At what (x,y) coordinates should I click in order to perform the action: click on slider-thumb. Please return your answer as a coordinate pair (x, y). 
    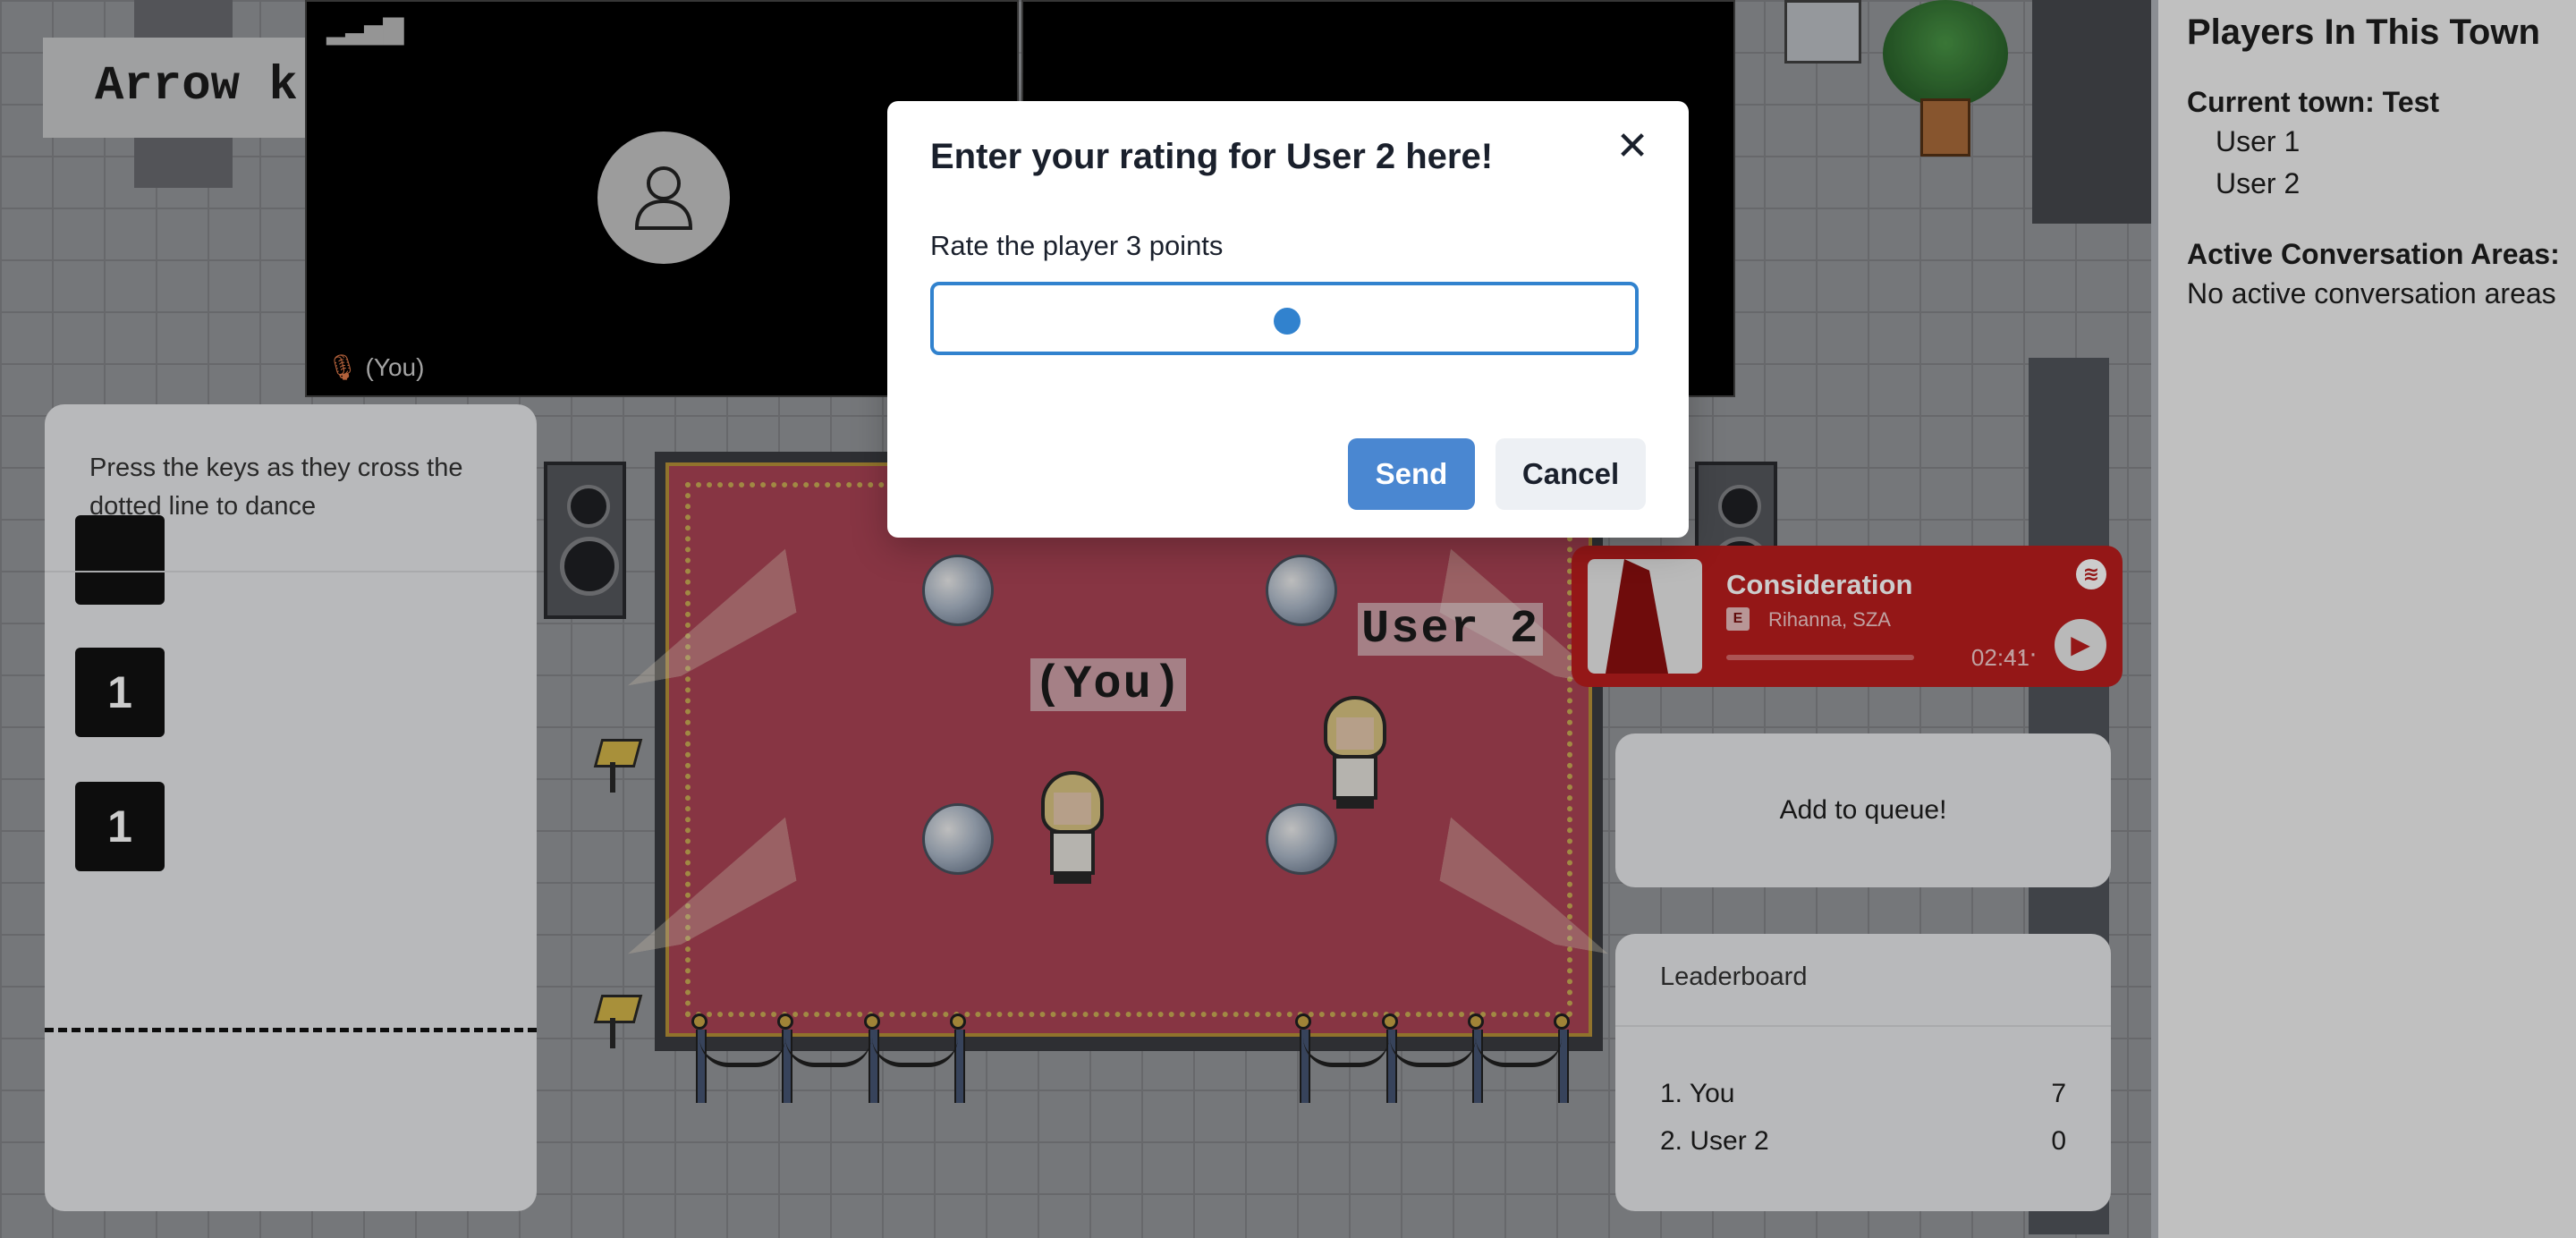
    Looking at the image, I should click on (1287, 321).